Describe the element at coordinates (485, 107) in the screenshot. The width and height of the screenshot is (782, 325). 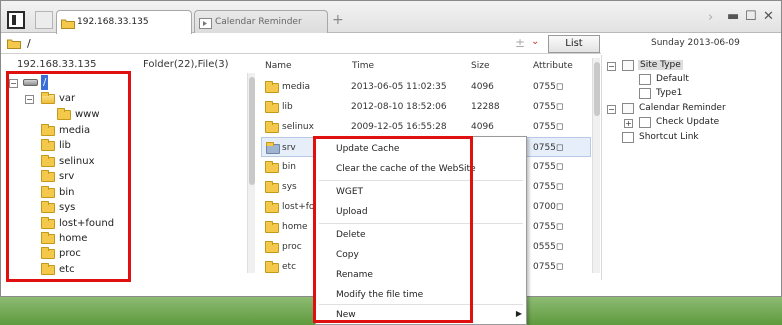
I see `file-size: 12288` at that location.